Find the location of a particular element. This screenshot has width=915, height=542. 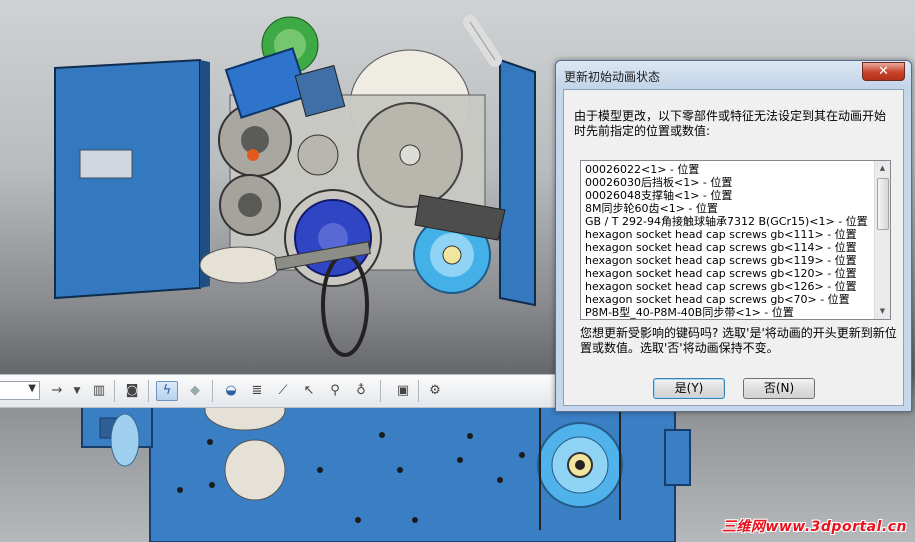

gravity-icon: ◆ is located at coordinates (195, 391).